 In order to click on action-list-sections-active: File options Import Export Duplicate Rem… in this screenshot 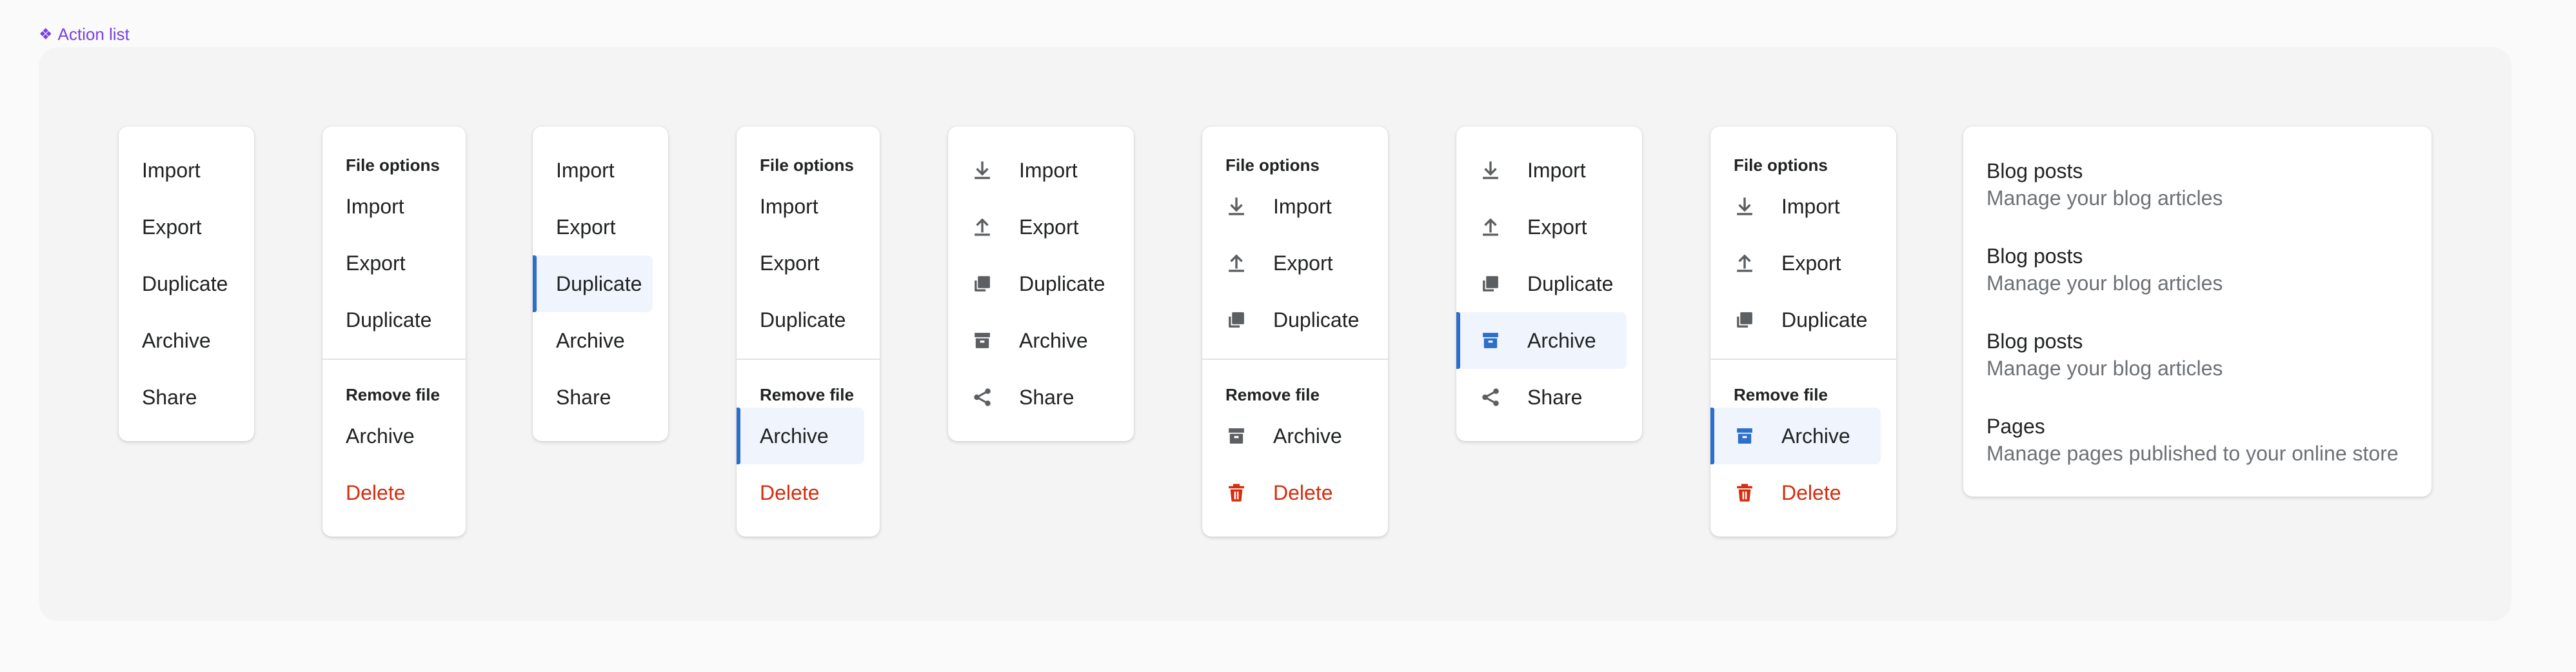, I will do `click(809, 331)`.